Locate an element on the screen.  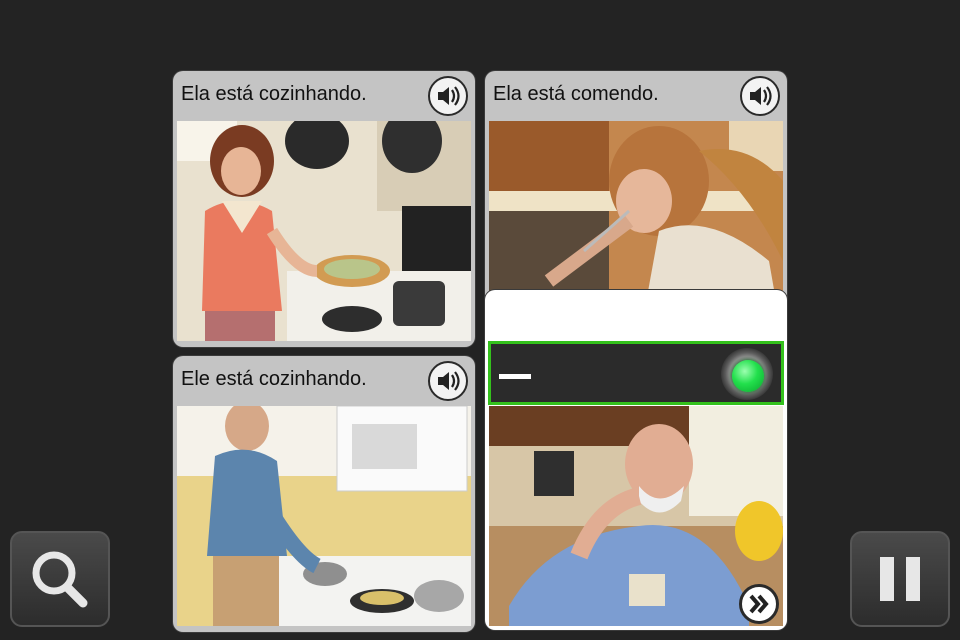
picture-card-woman-cooking: Ela está cozinhando. is located at coordinates (324, 209).